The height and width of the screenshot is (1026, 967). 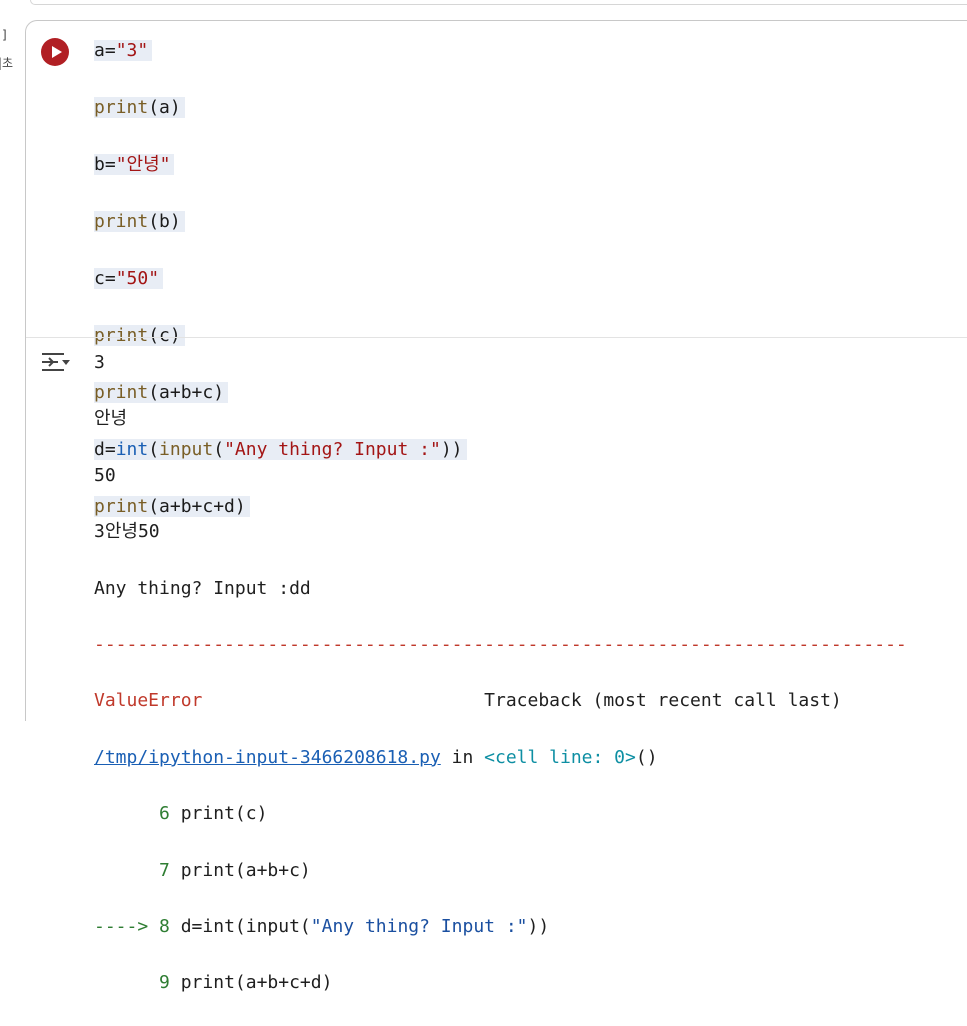 What do you see at coordinates (164, 870) in the screenshot?
I see `traceback-line-number: 7` at bounding box center [164, 870].